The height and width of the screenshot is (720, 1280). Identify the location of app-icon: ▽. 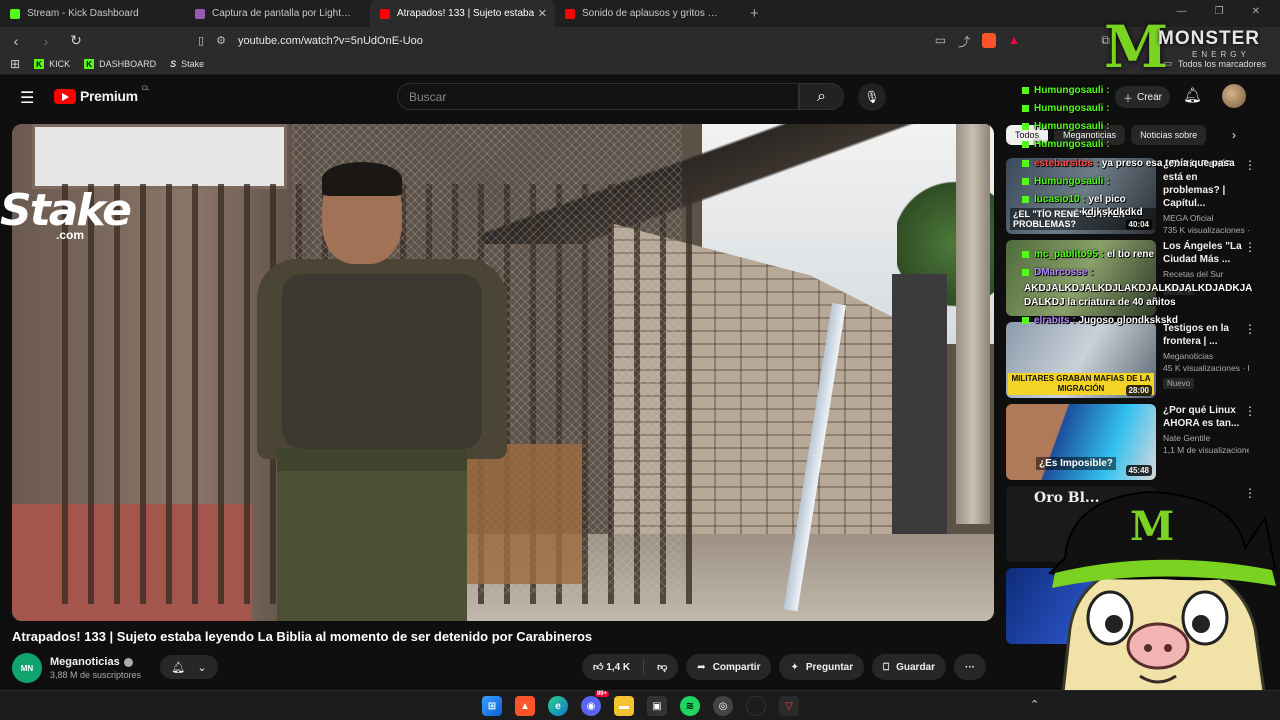
(789, 706).